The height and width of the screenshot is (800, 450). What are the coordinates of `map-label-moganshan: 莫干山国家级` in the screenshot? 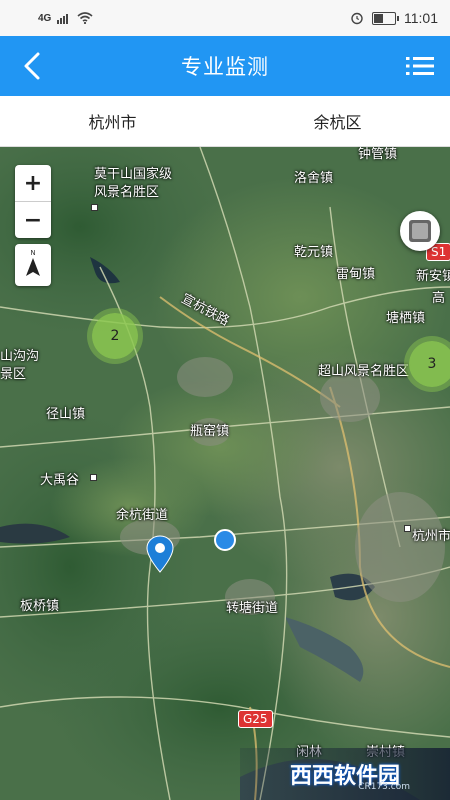 It's located at (133, 174).